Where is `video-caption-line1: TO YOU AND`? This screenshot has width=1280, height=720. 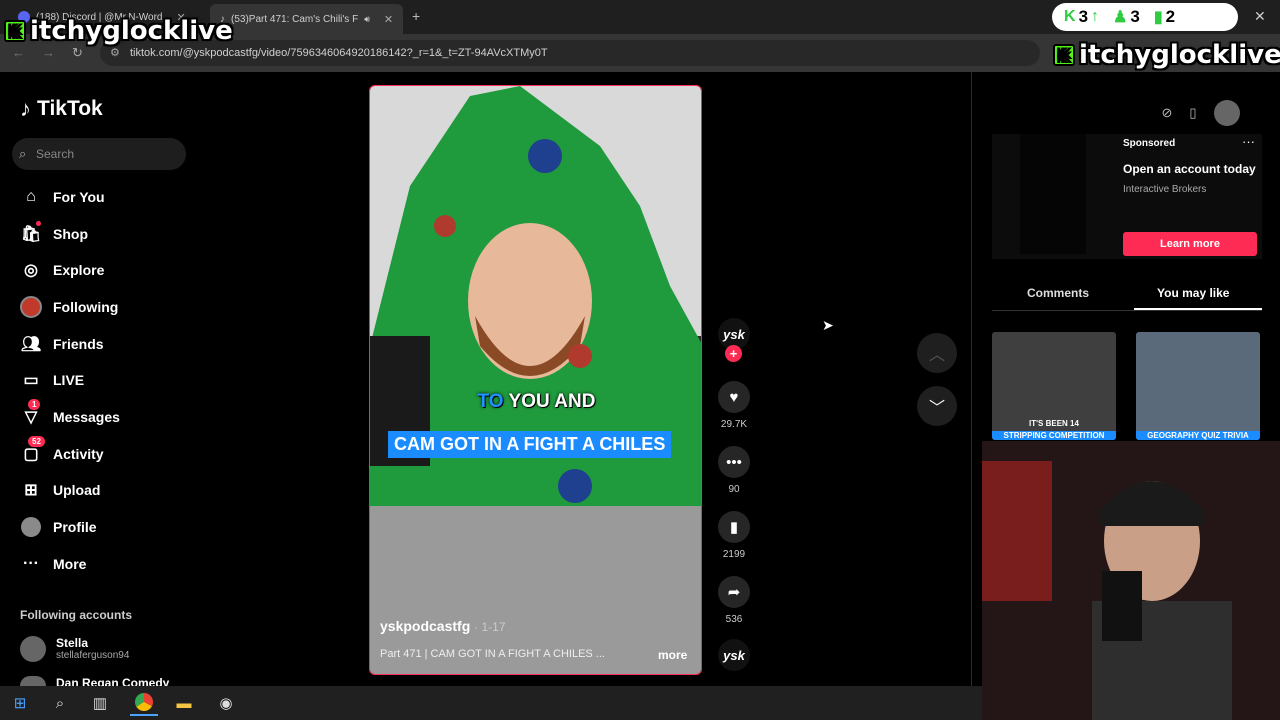
video-caption-line1: TO YOU AND is located at coordinates (535, 402).